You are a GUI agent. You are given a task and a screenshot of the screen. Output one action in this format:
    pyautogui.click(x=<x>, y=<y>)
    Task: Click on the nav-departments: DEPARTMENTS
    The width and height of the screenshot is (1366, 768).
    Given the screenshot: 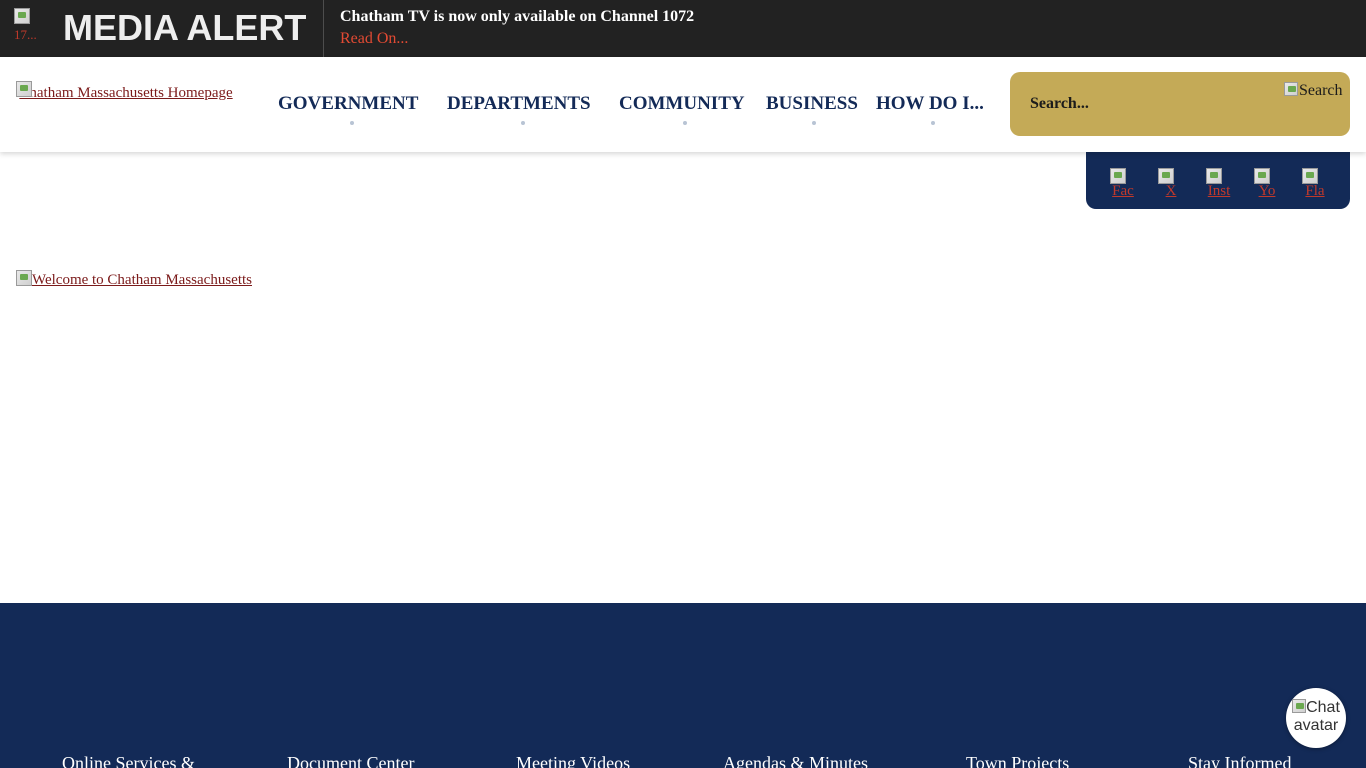 What is the action you would take?
    pyautogui.click(x=519, y=104)
    